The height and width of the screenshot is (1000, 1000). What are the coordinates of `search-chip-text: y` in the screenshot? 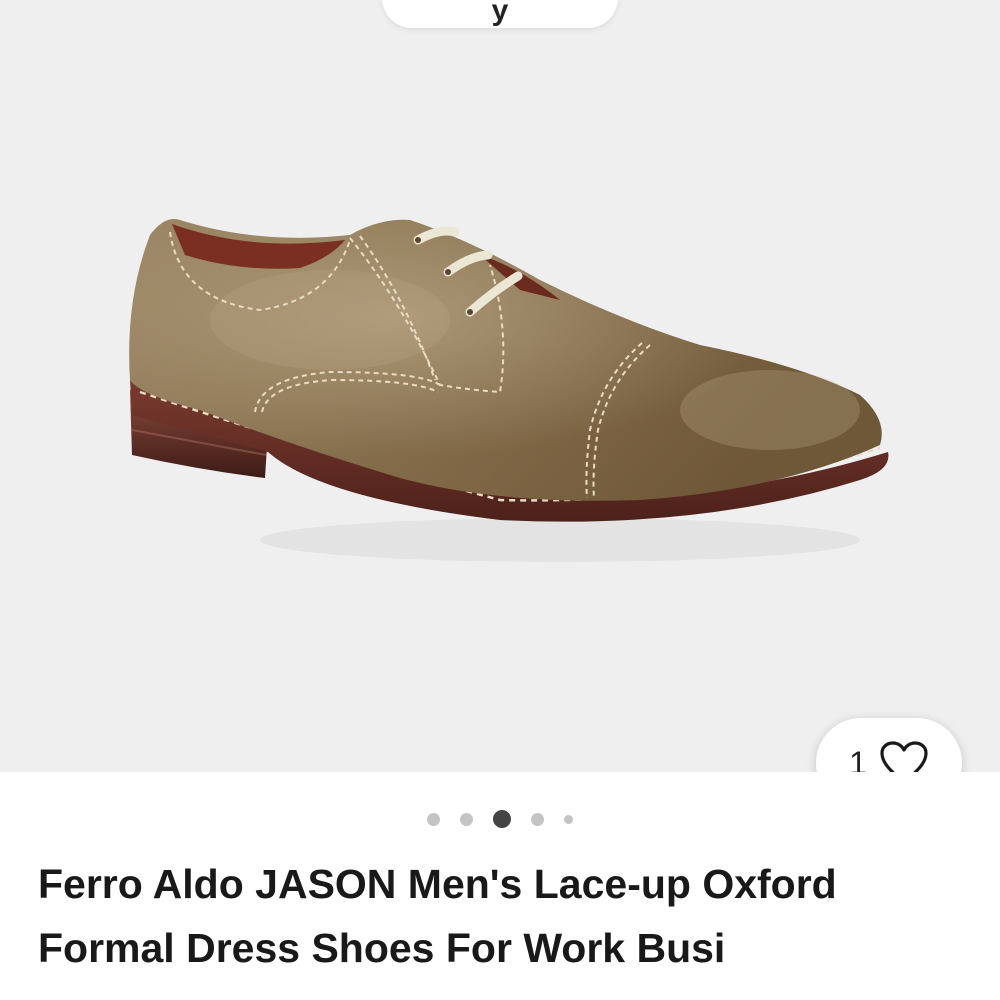 It's located at (500, 13).